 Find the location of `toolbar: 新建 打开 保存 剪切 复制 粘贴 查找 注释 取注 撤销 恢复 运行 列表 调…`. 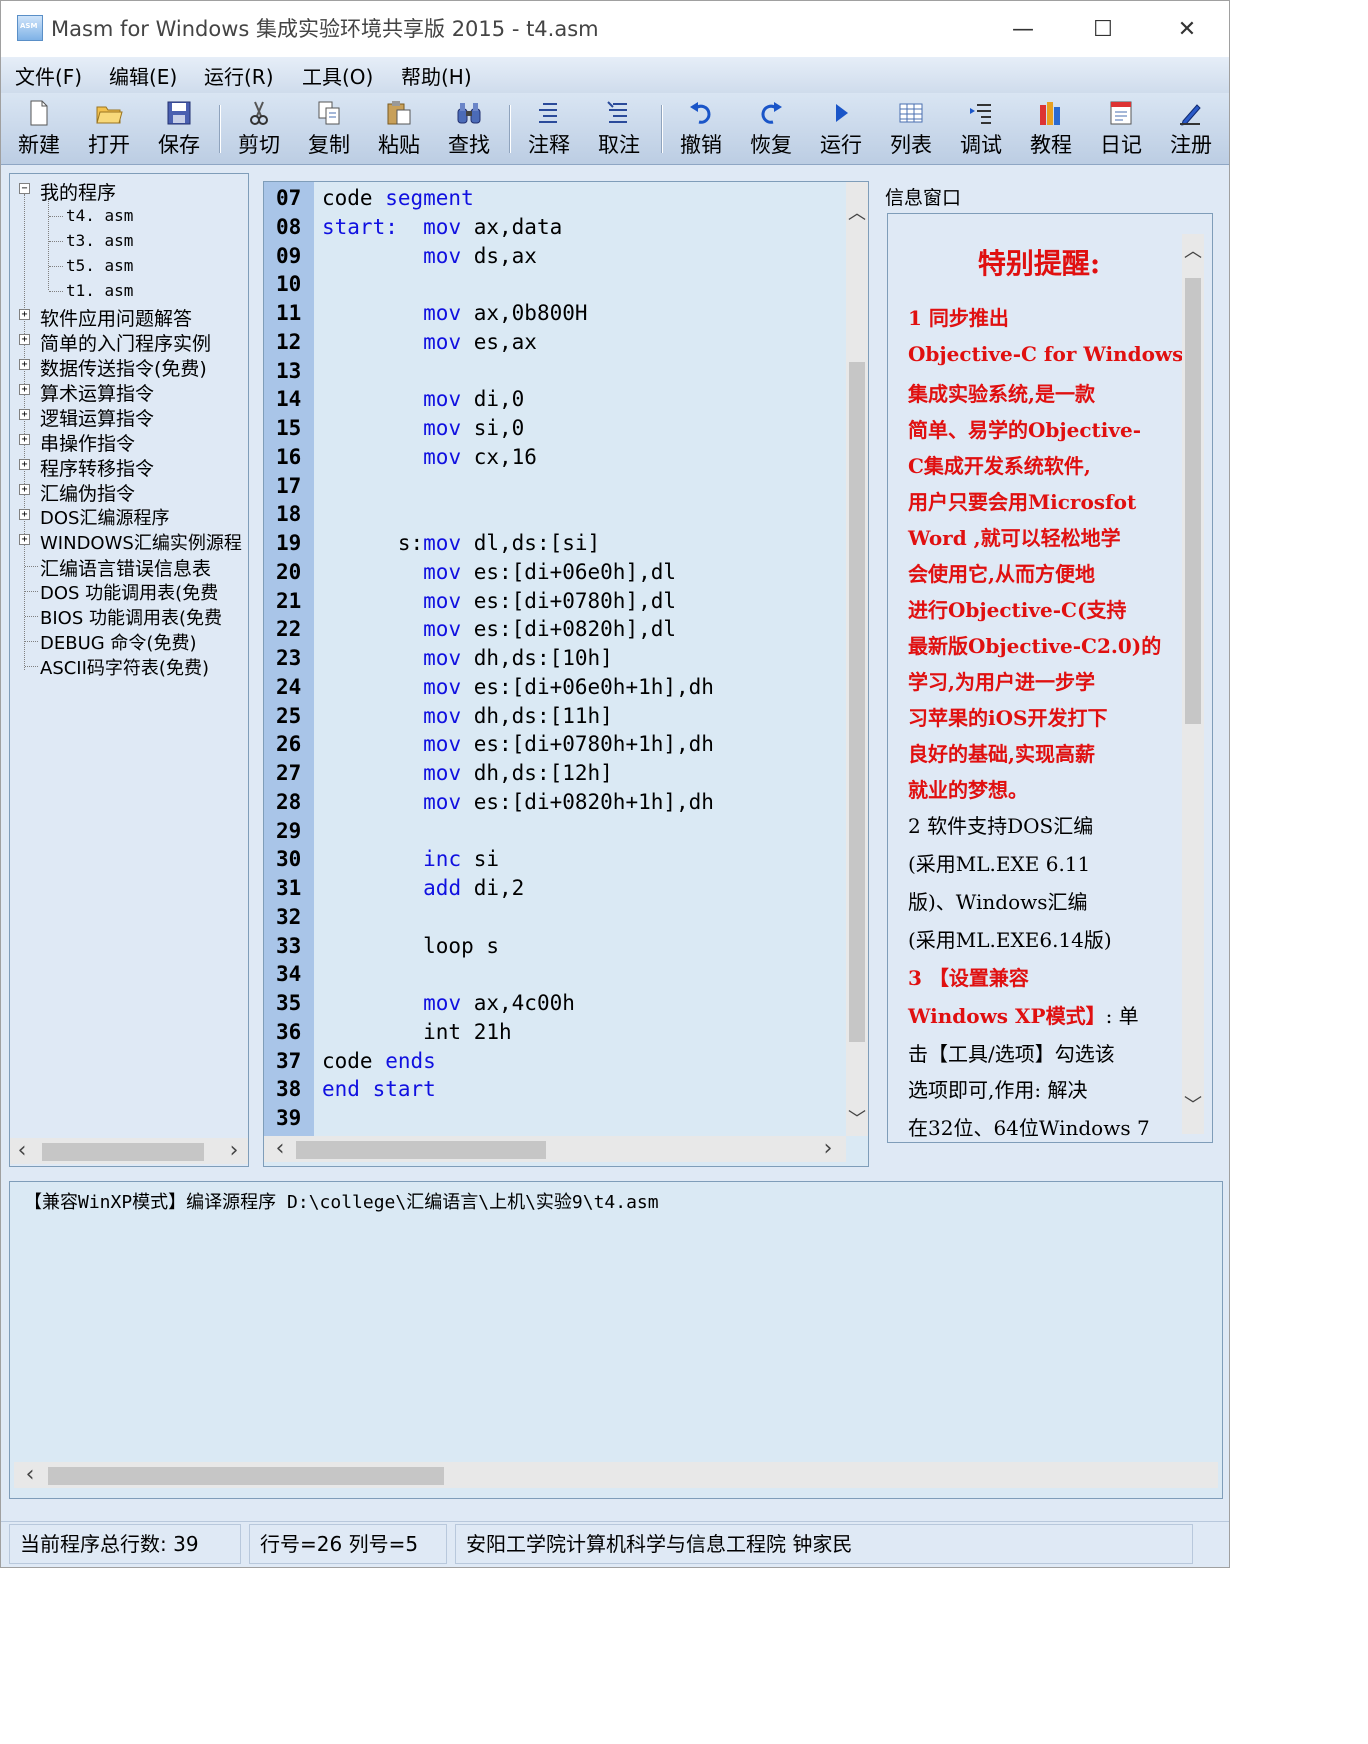

toolbar: 新建 打开 保存 剪切 复制 粘贴 查找 注释 取注 撤销 恢复 运行 列表 调… is located at coordinates (615, 129).